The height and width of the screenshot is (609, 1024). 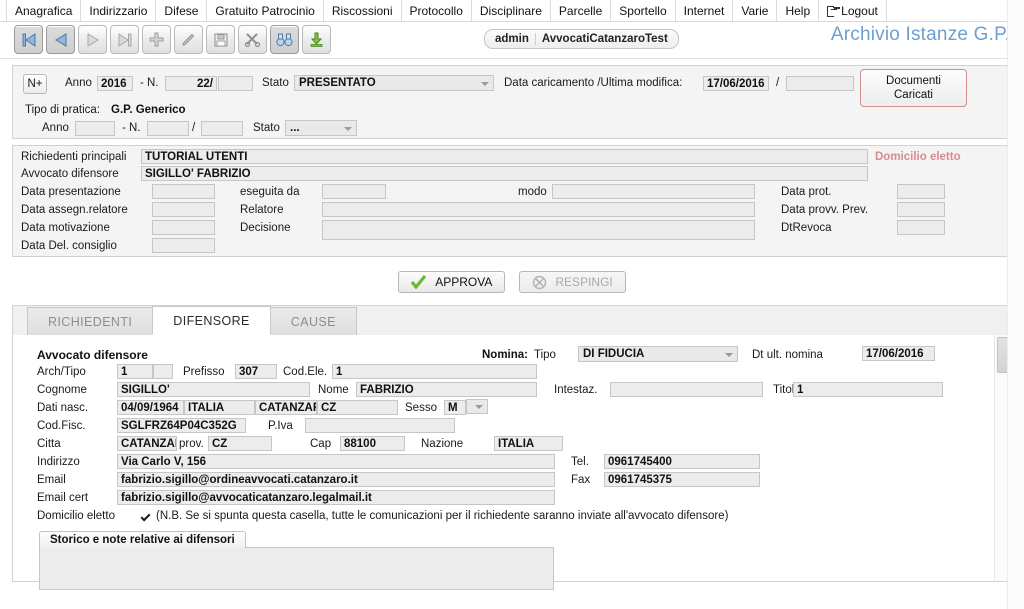 What do you see at coordinates (653, 191) in the screenshot?
I see `modo-input` at bounding box center [653, 191].